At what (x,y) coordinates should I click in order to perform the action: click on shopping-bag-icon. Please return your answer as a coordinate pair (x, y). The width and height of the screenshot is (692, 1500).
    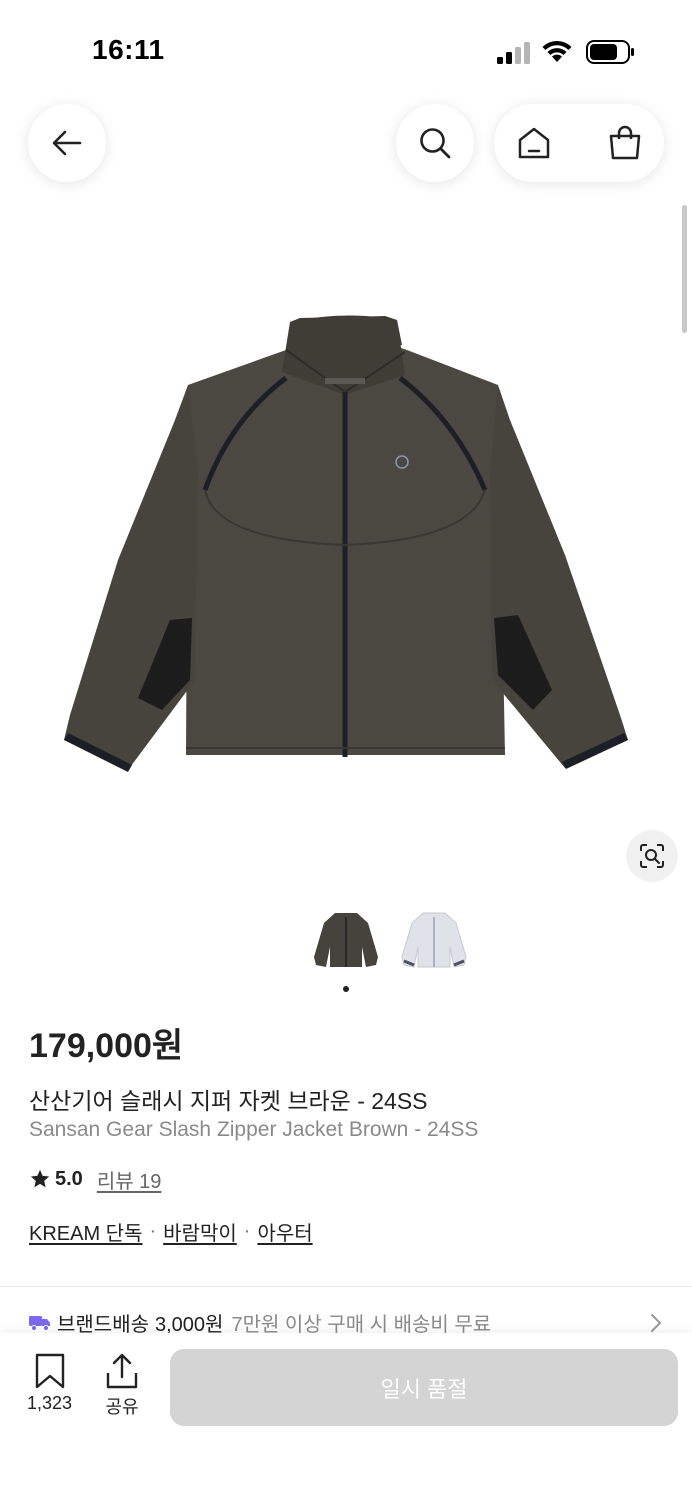
    Looking at the image, I should click on (625, 142).